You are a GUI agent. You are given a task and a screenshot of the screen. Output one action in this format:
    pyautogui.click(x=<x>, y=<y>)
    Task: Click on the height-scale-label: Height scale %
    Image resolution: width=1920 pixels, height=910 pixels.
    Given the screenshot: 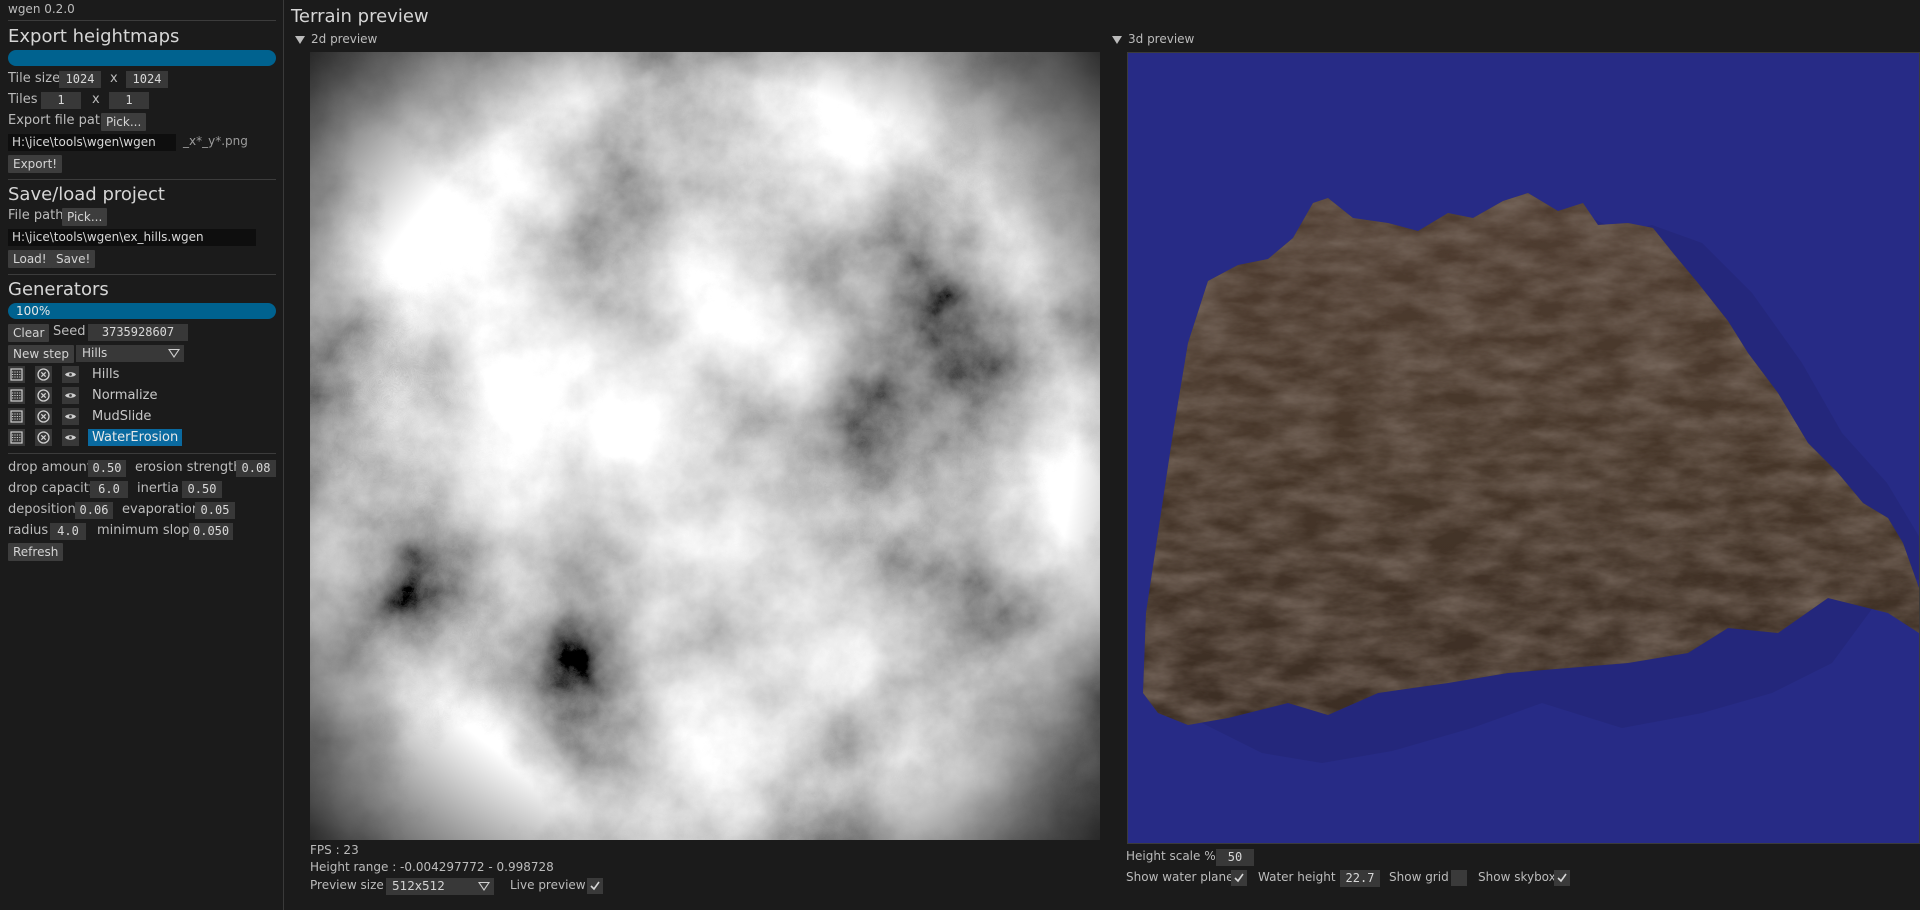 What is the action you would take?
    pyautogui.click(x=1171, y=856)
    